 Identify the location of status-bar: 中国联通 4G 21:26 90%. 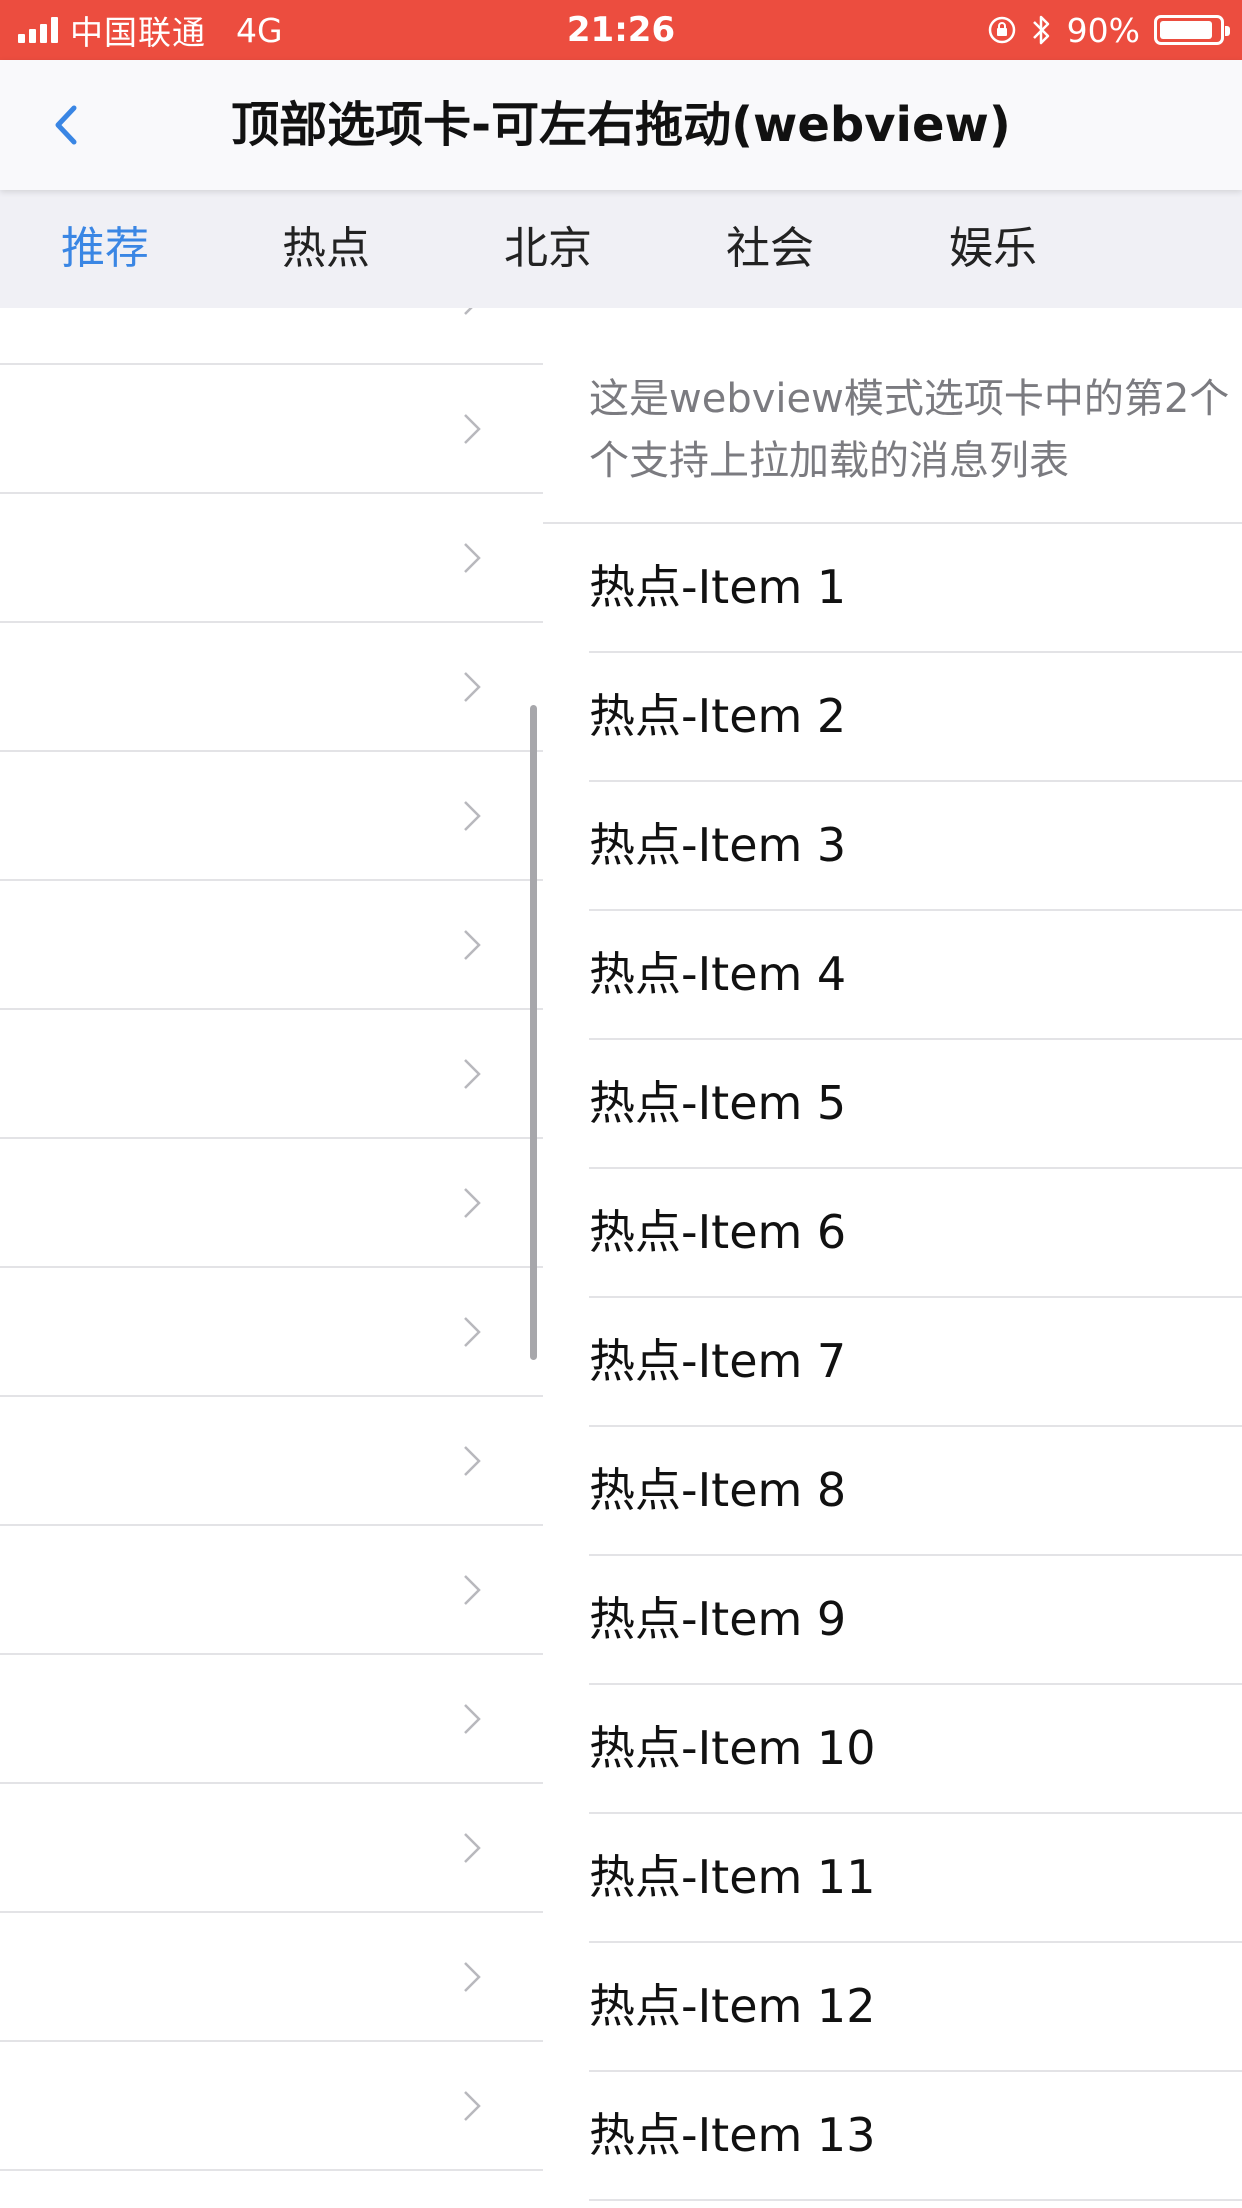
(621, 30).